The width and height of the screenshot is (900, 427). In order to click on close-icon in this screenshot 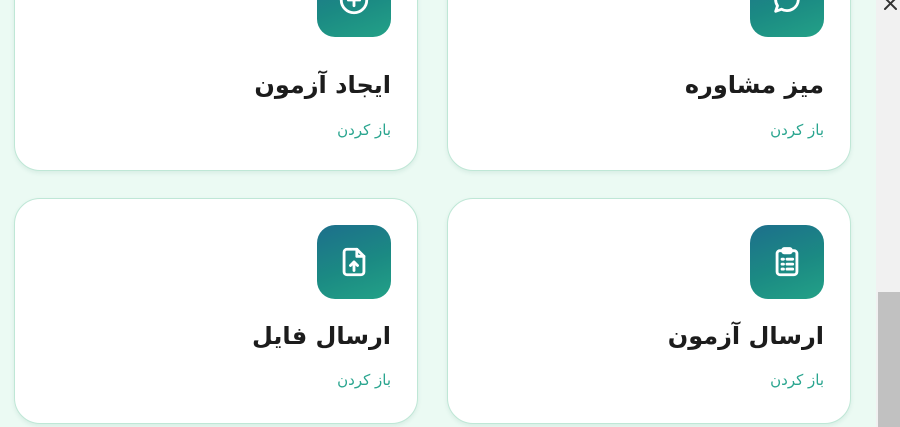, I will do `click(890, 7)`.